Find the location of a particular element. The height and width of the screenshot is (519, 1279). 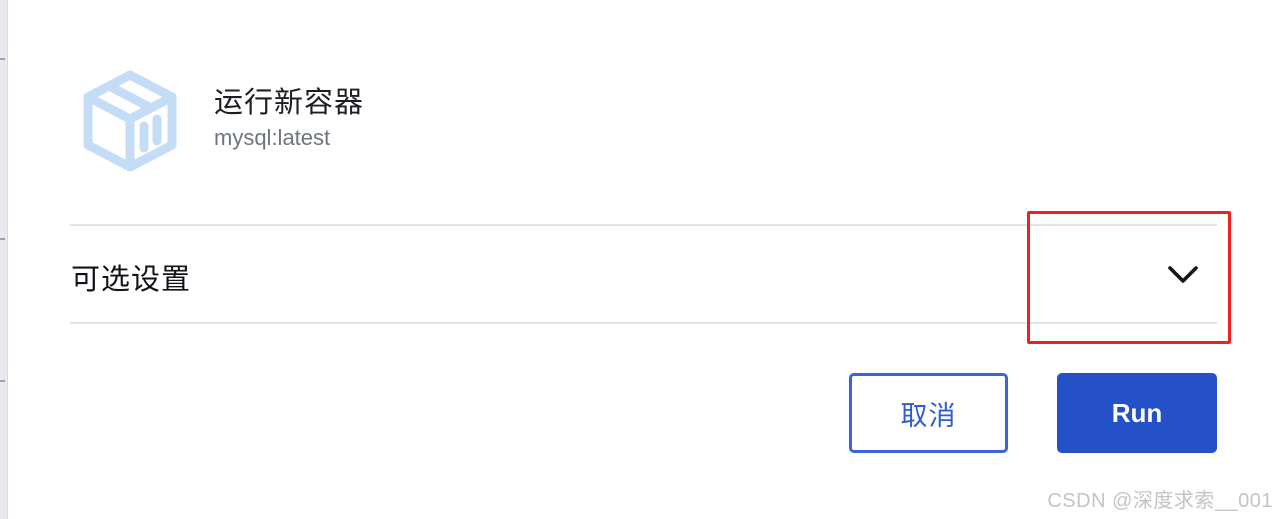

dialog-title-block: 运行新容器 mysql:latest is located at coordinates (289, 118).